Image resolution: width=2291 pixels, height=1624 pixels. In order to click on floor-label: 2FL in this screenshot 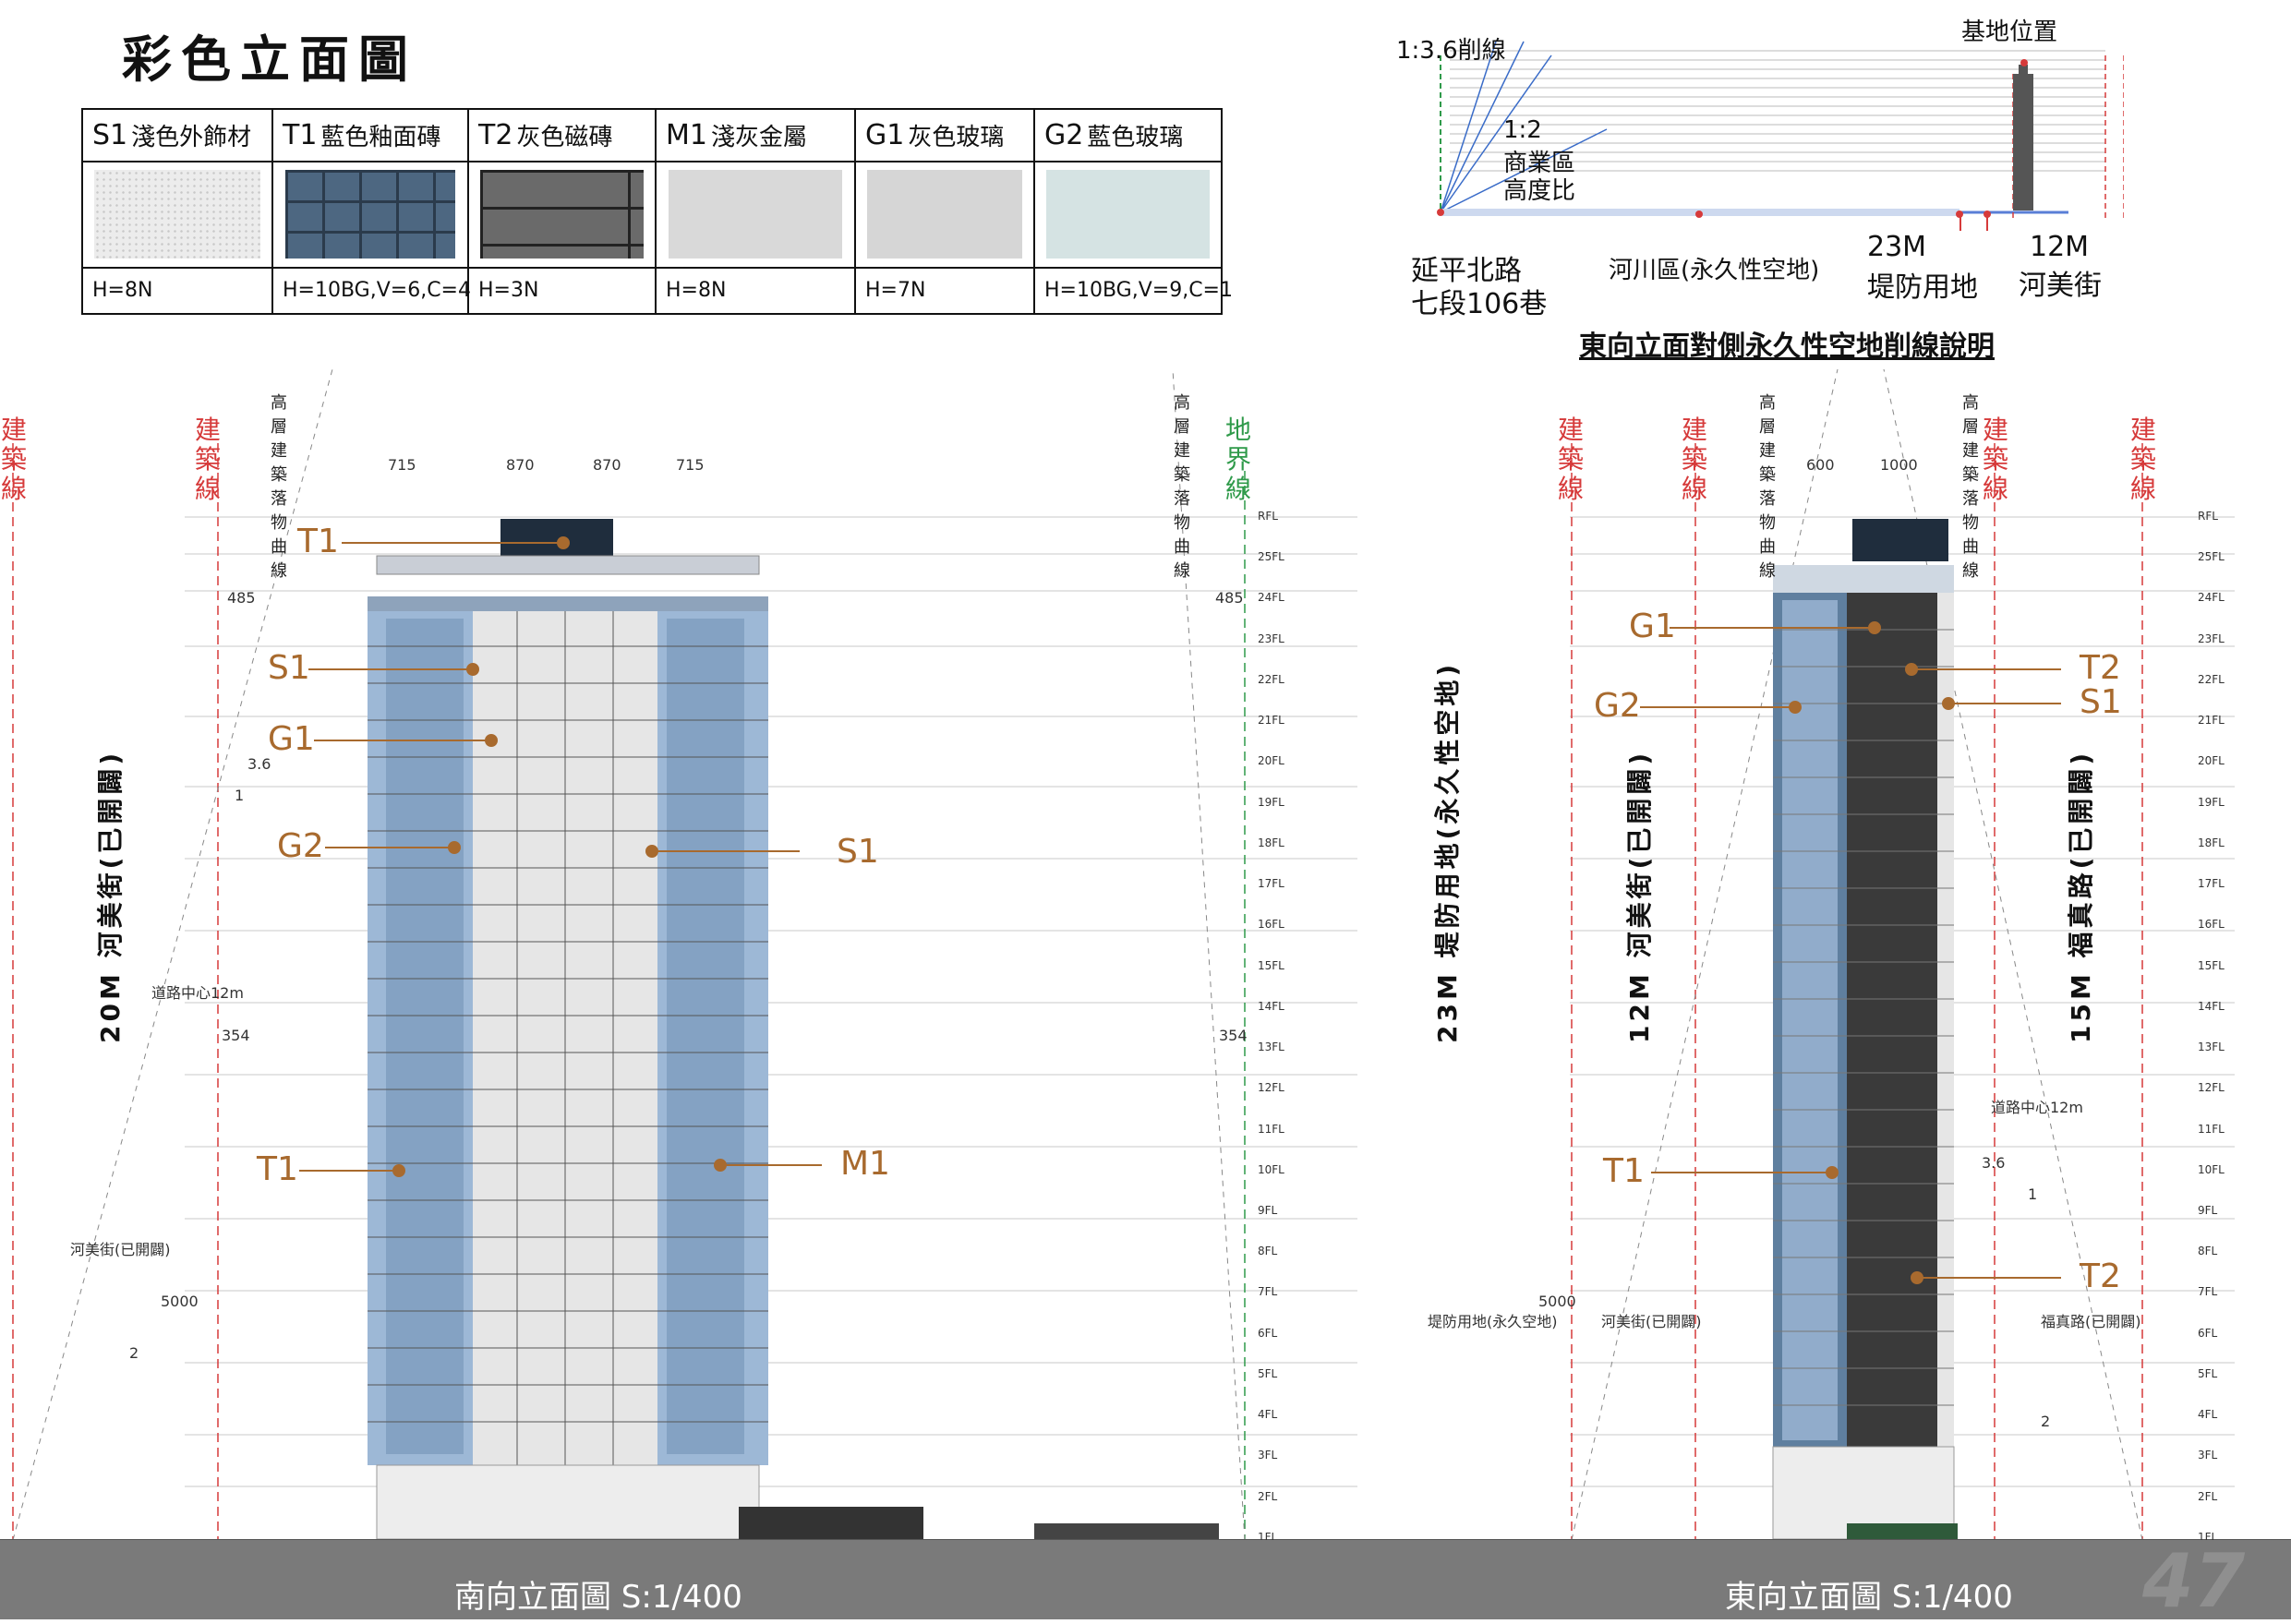, I will do `click(1268, 1496)`.